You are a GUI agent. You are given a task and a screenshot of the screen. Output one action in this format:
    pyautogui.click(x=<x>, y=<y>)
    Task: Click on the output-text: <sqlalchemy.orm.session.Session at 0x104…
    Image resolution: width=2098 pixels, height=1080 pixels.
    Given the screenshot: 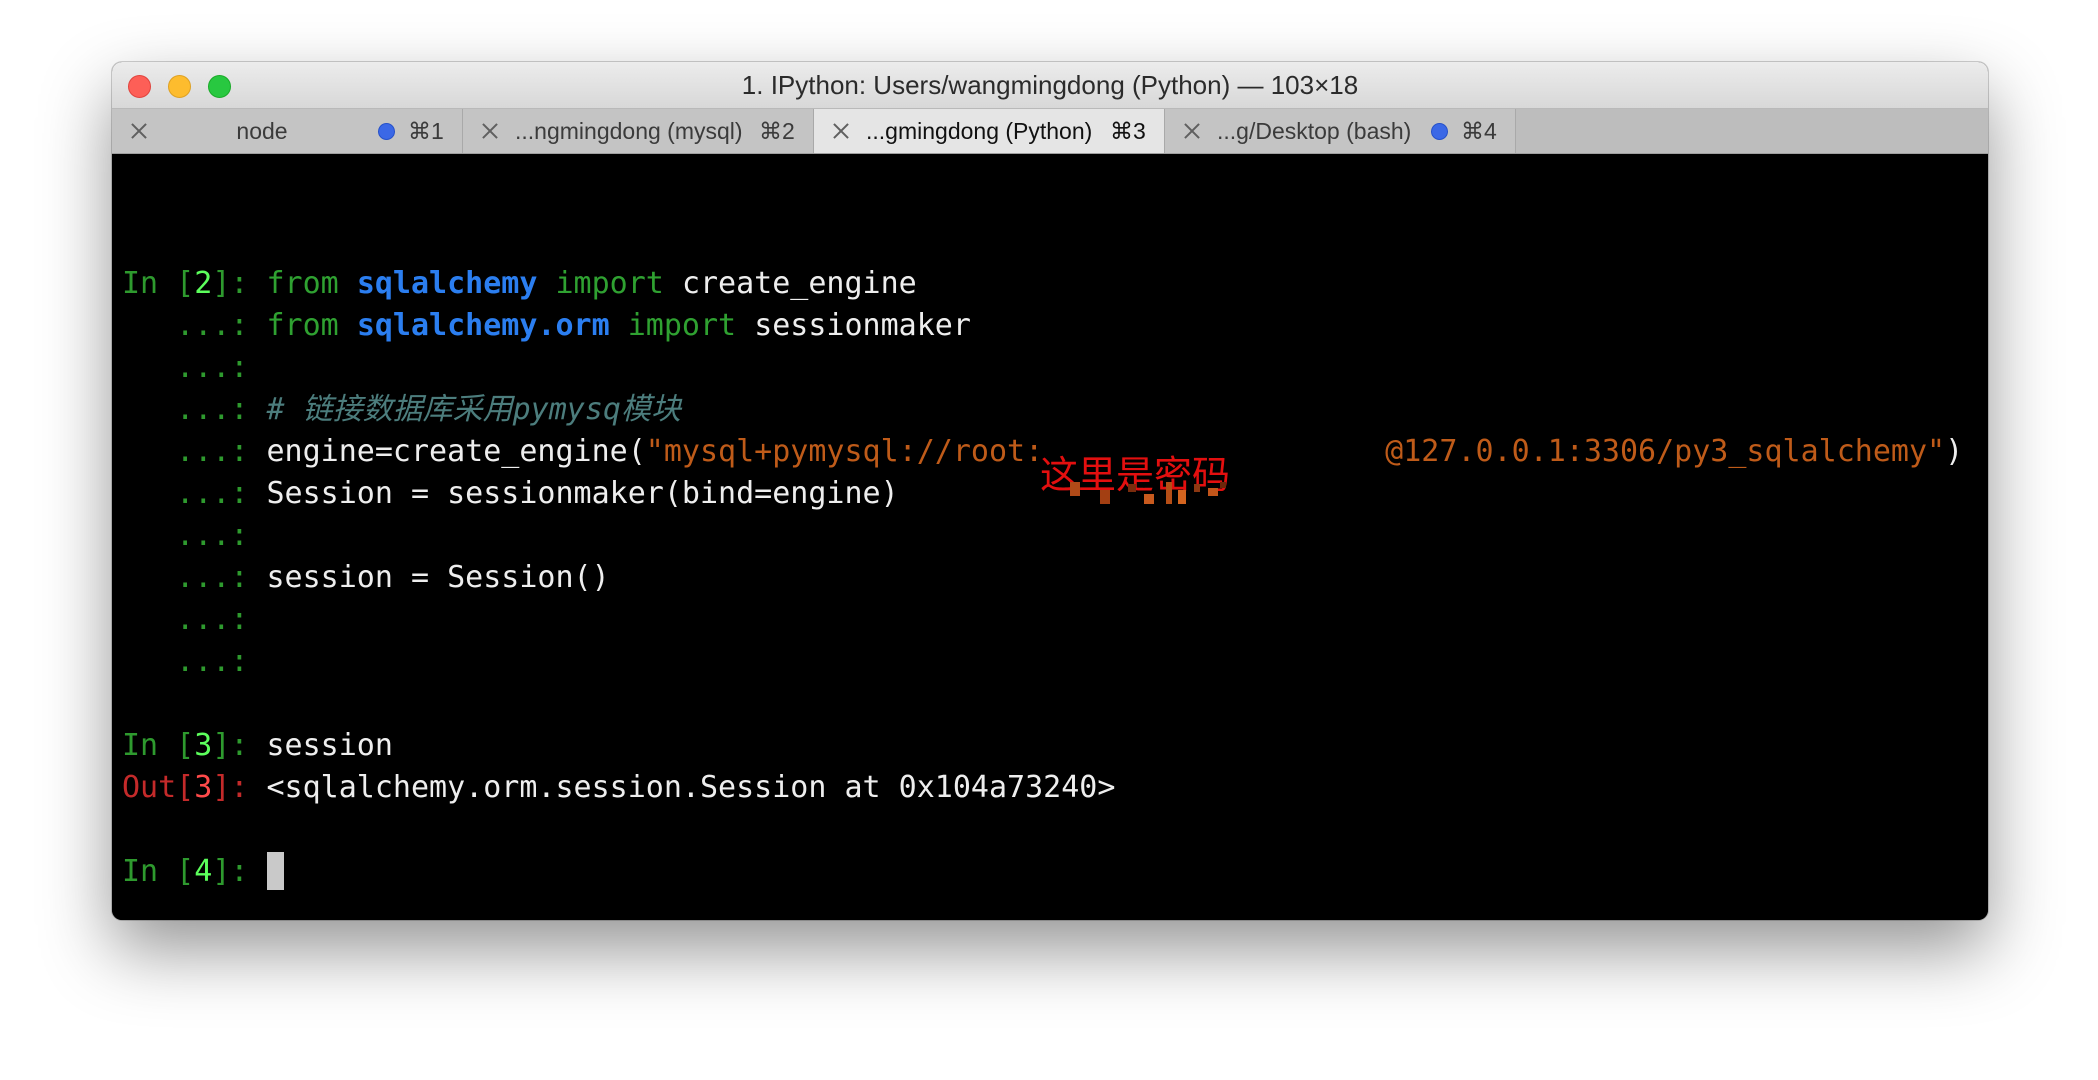 What is the action you would take?
    pyautogui.click(x=691, y=787)
    